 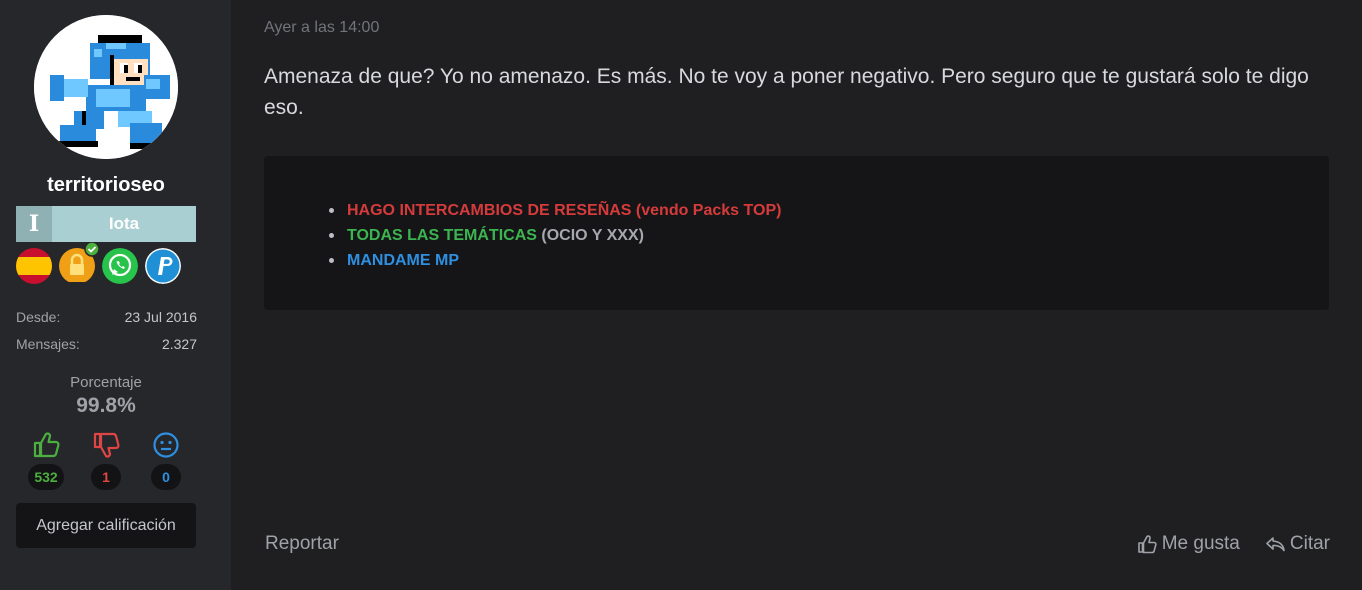 I want to click on percent-value: 99.8%, so click(x=106, y=405).